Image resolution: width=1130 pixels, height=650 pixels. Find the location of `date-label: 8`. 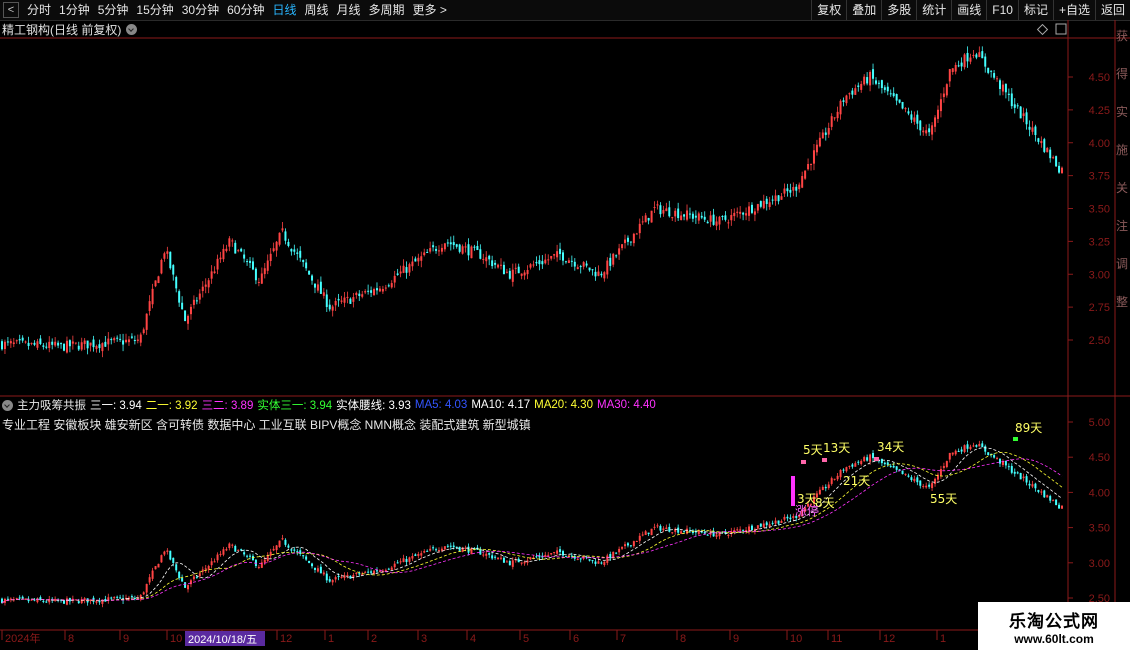

date-label: 8 is located at coordinates (683, 639).